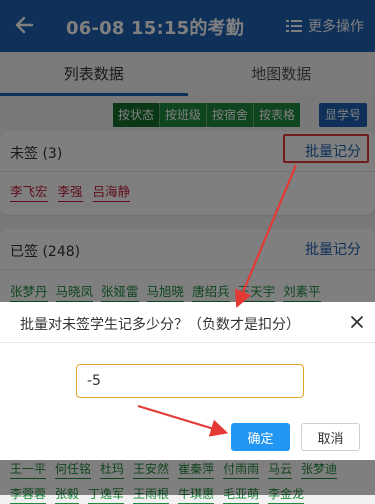 The width and height of the screenshot is (375, 504). What do you see at coordinates (160, 324) in the screenshot?
I see `dialog-title: 批量对未签学生记多少分？（负数才是扣分）` at bounding box center [160, 324].